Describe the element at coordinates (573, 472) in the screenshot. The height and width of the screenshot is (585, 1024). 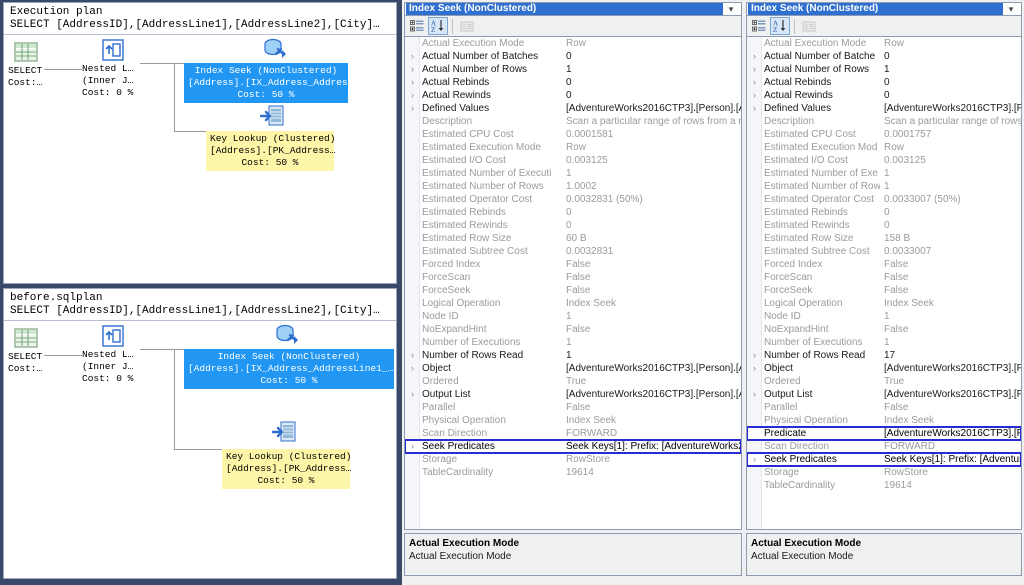
I see `property-row: TableCardinality 19614` at that location.